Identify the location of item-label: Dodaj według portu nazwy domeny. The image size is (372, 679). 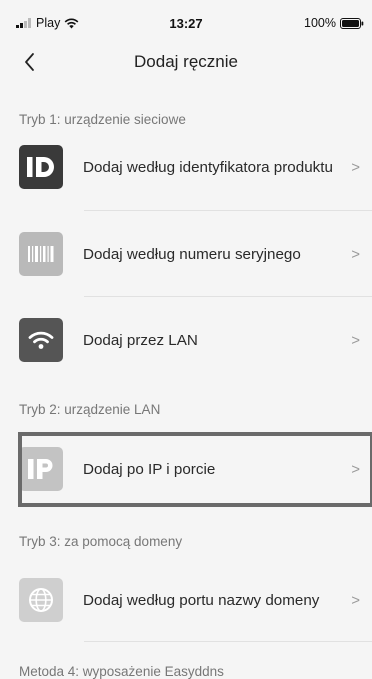
(201, 600).